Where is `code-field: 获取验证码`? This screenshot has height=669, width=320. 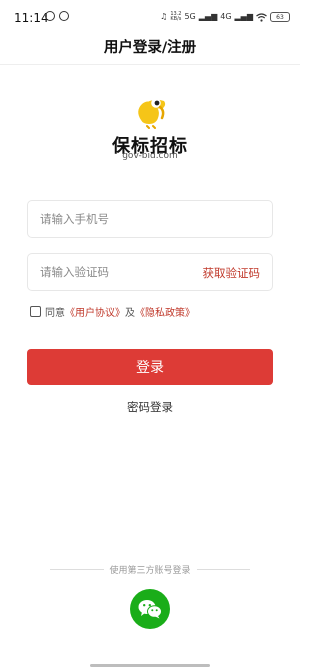
code-field: 获取验证码 is located at coordinates (150, 272).